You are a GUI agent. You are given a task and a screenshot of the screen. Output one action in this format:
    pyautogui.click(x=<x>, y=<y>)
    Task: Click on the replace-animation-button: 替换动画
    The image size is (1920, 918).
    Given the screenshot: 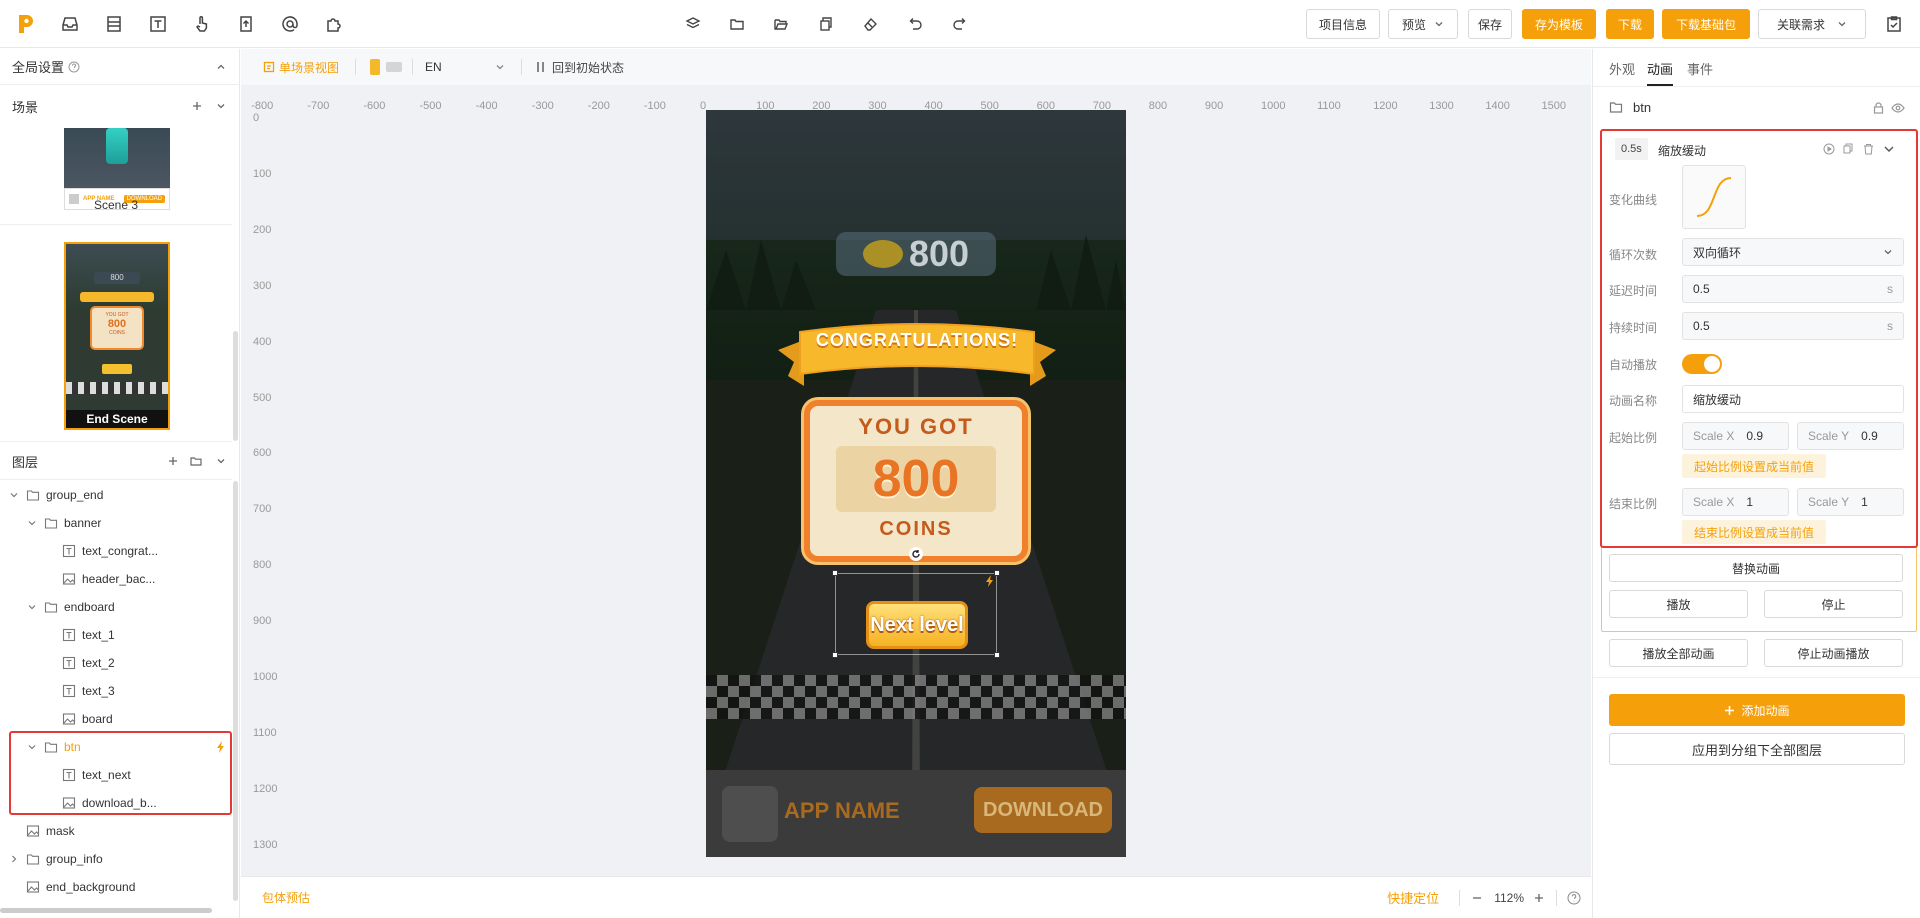 What is the action you would take?
    pyautogui.click(x=1756, y=568)
    